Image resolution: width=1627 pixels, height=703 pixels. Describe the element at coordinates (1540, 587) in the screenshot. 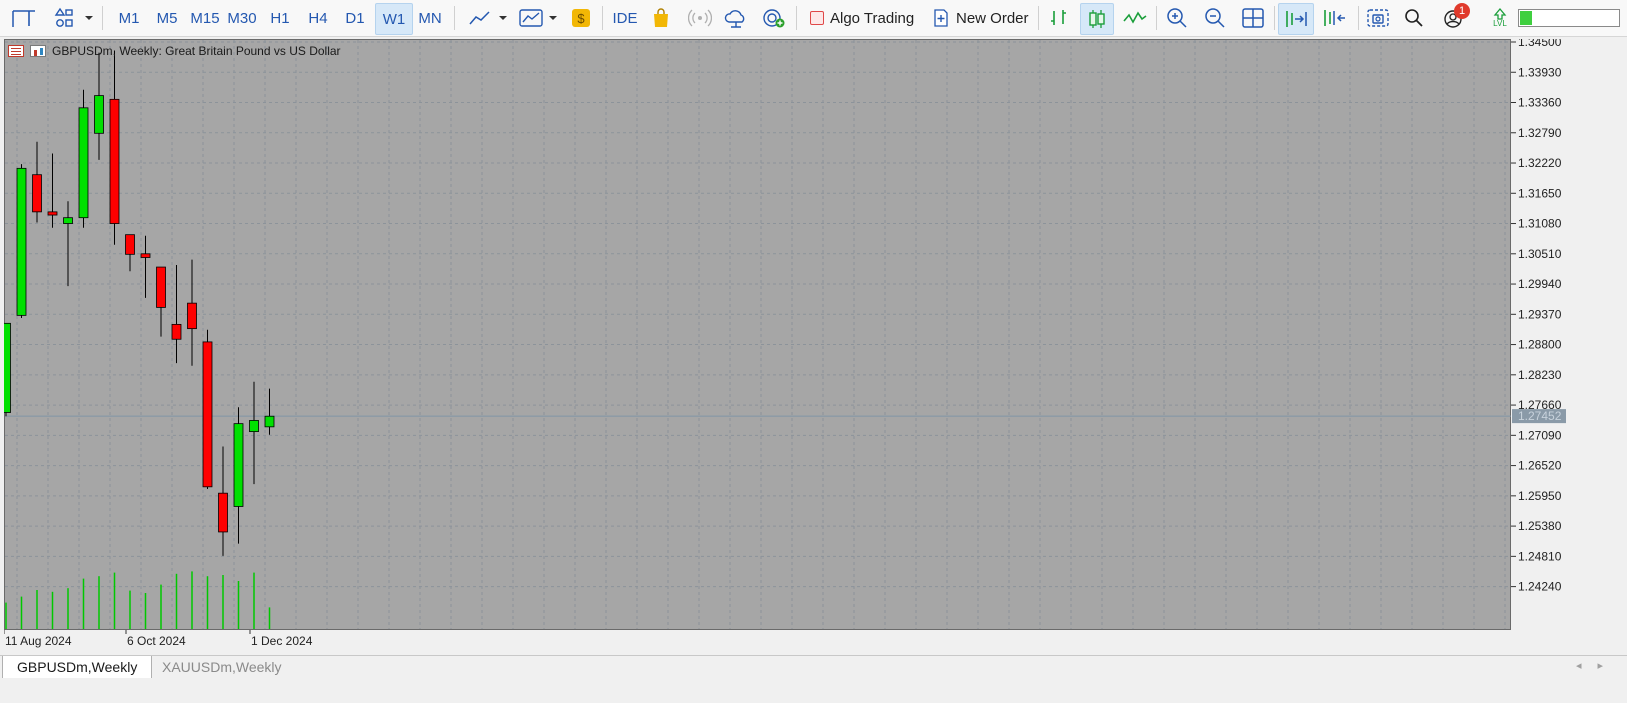

I see `y-axis-tick-label: 1.24240` at that location.